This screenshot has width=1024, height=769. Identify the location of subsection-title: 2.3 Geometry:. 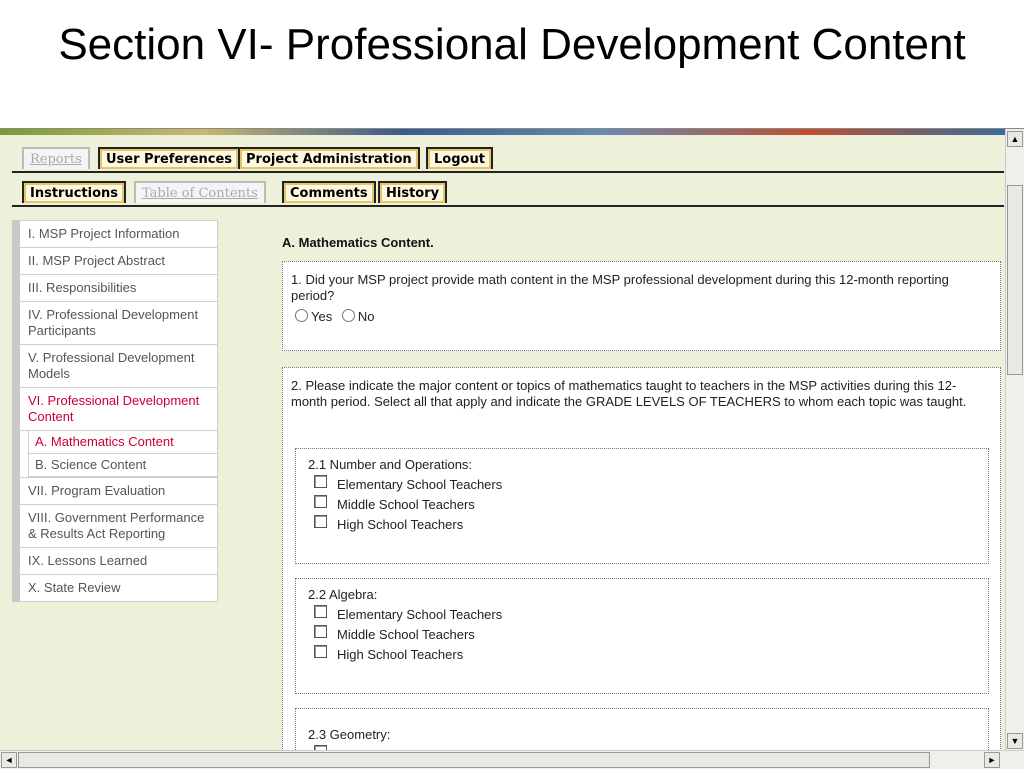
(349, 734).